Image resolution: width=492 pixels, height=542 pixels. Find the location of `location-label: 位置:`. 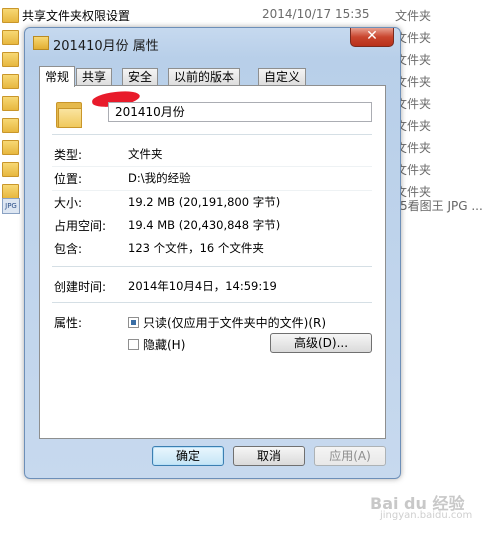

location-label: 位置: is located at coordinates (68, 179).